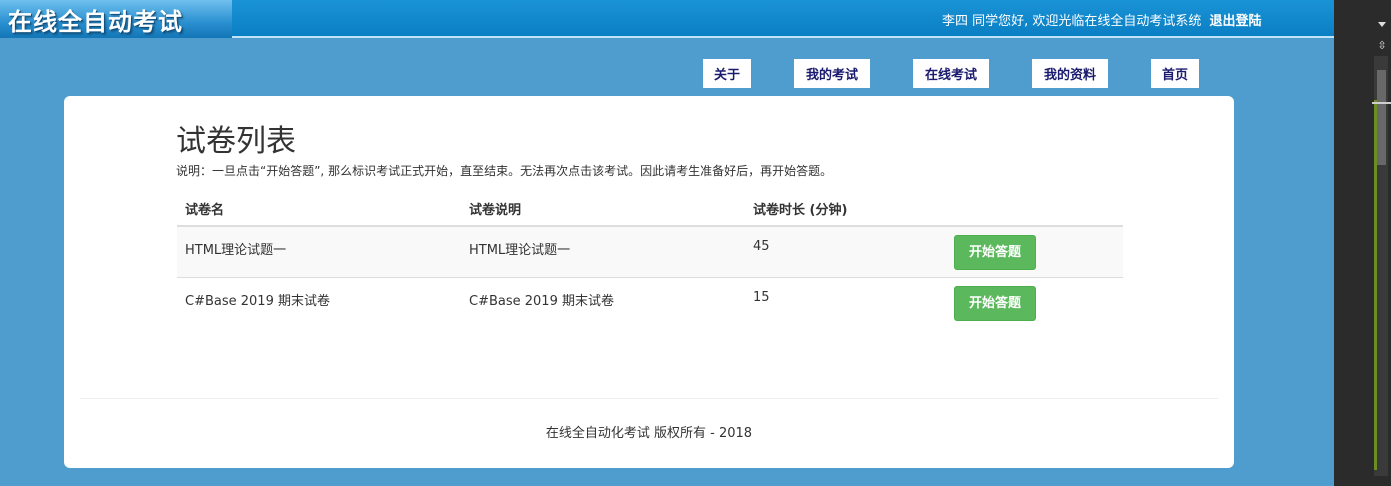 The height and width of the screenshot is (486, 1391). I want to click on site-logo: 在线全自动考试, so click(95, 22).